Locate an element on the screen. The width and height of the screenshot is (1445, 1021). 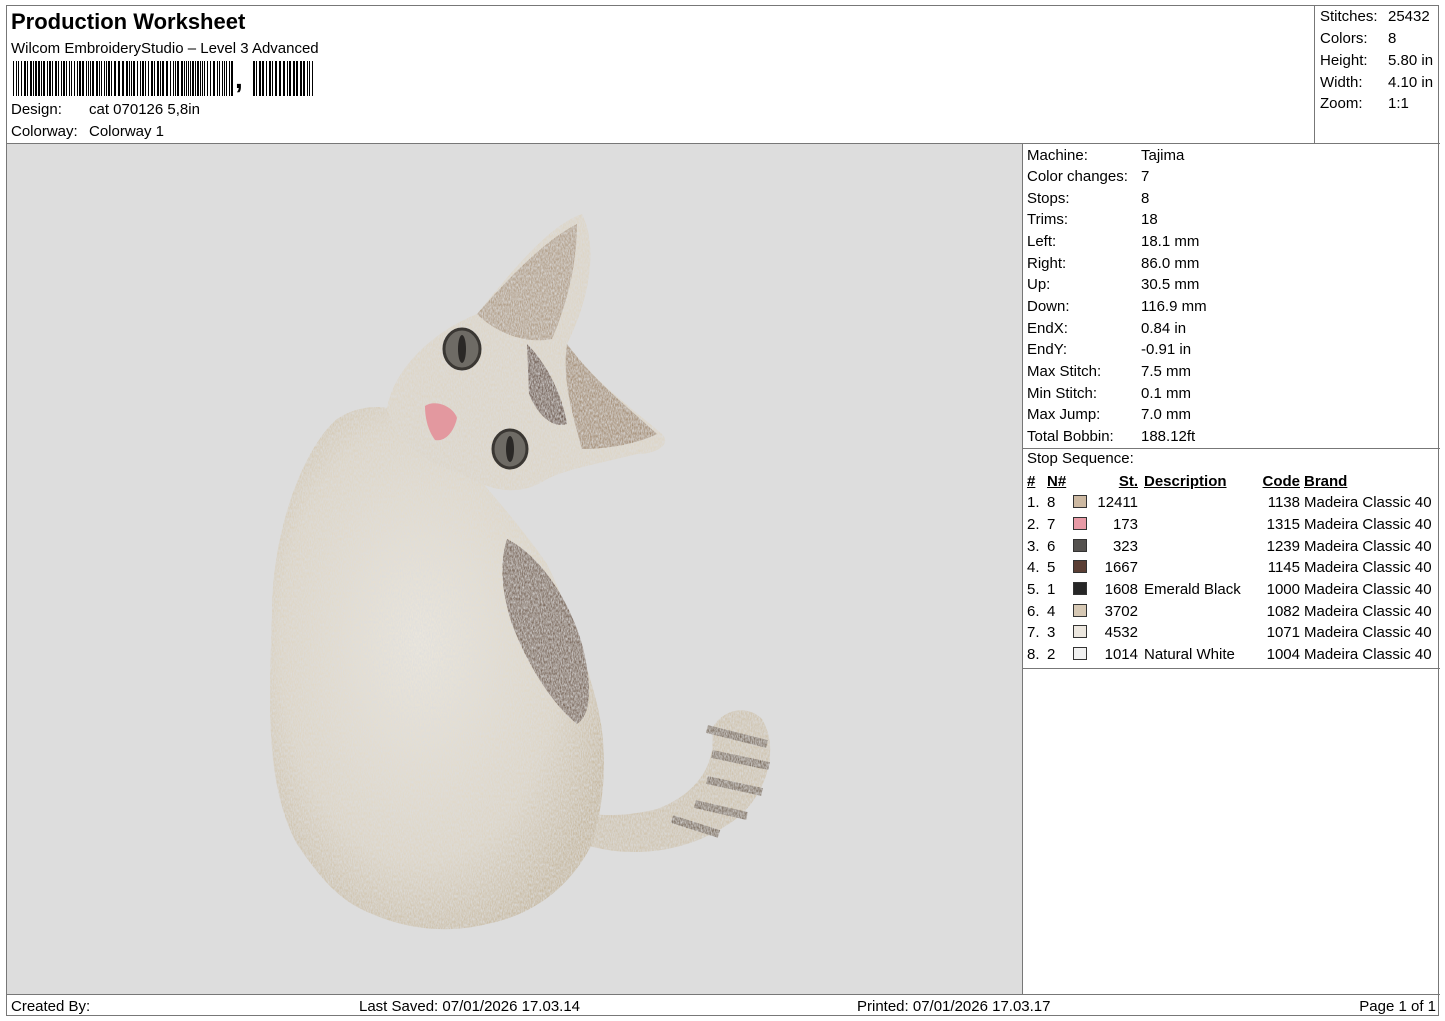
row-index: 3. is located at coordinates (1033, 546).